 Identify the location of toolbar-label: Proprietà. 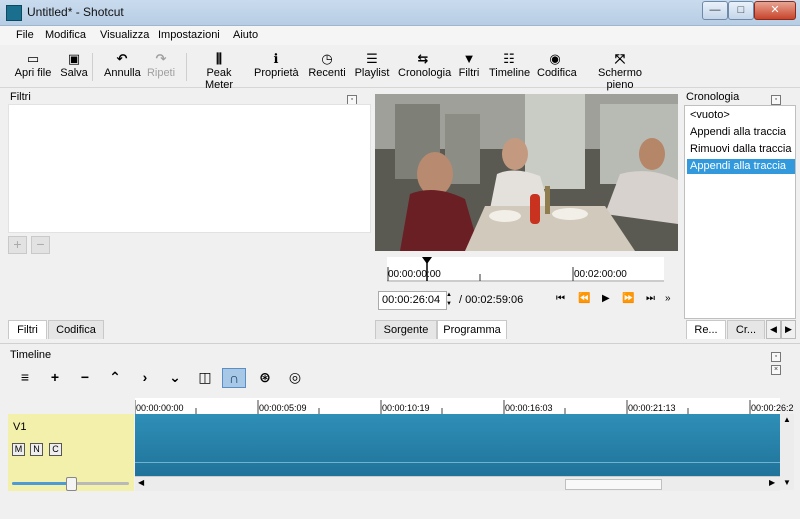
(276, 73).